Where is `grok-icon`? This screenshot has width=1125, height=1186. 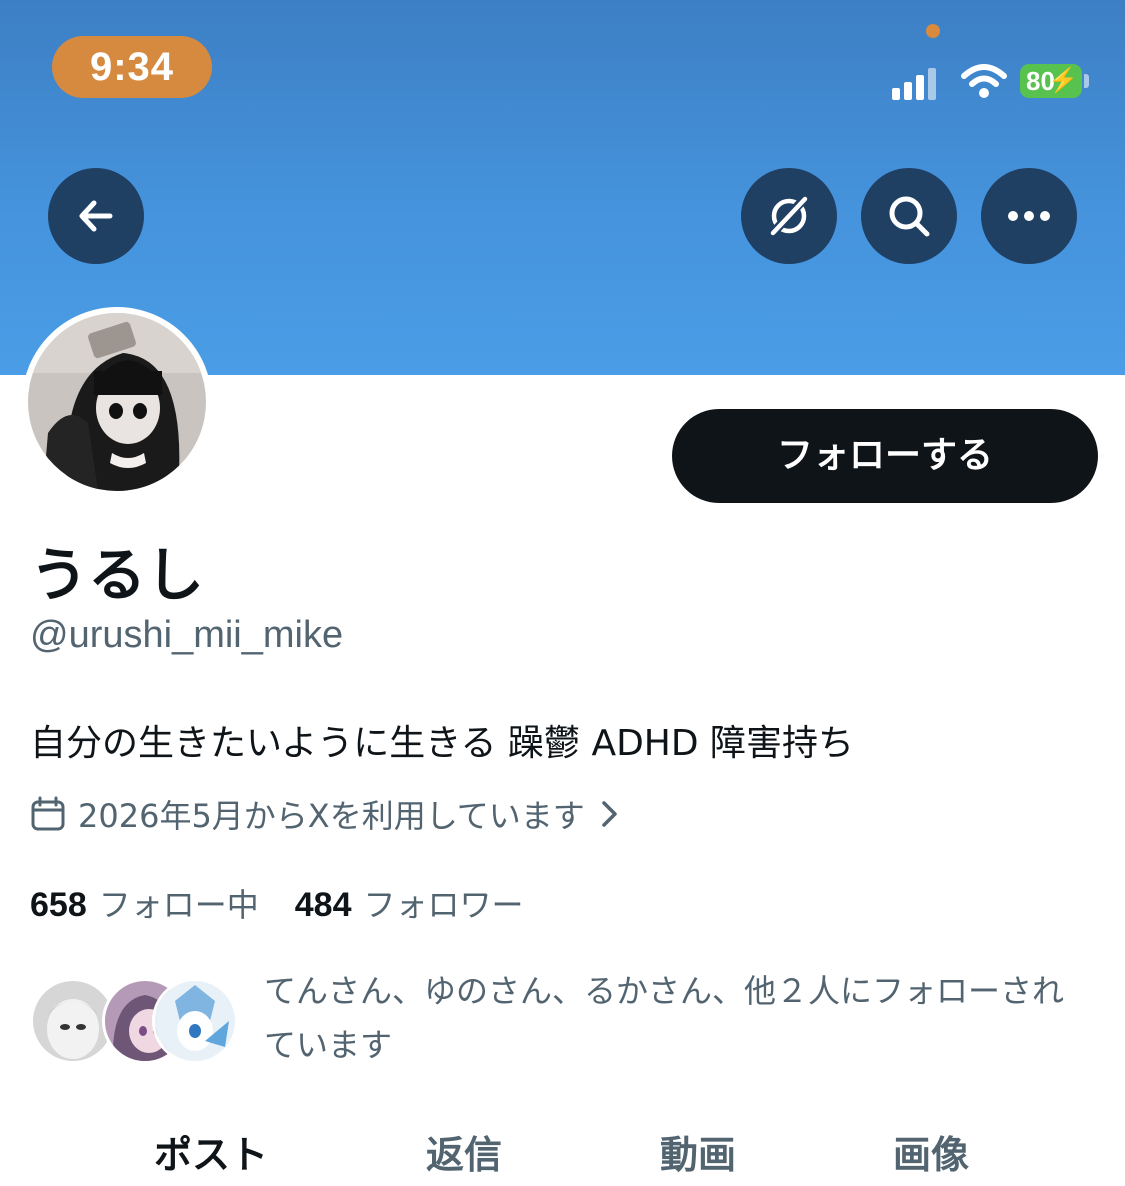
grok-icon is located at coordinates (788, 216).